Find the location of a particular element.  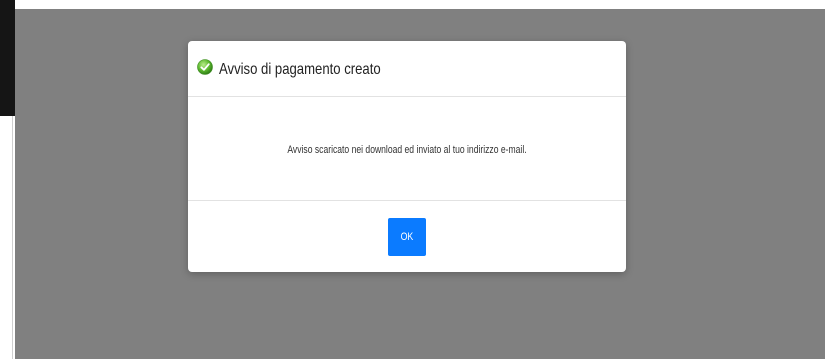

ok-button-label: OK is located at coordinates (407, 237).